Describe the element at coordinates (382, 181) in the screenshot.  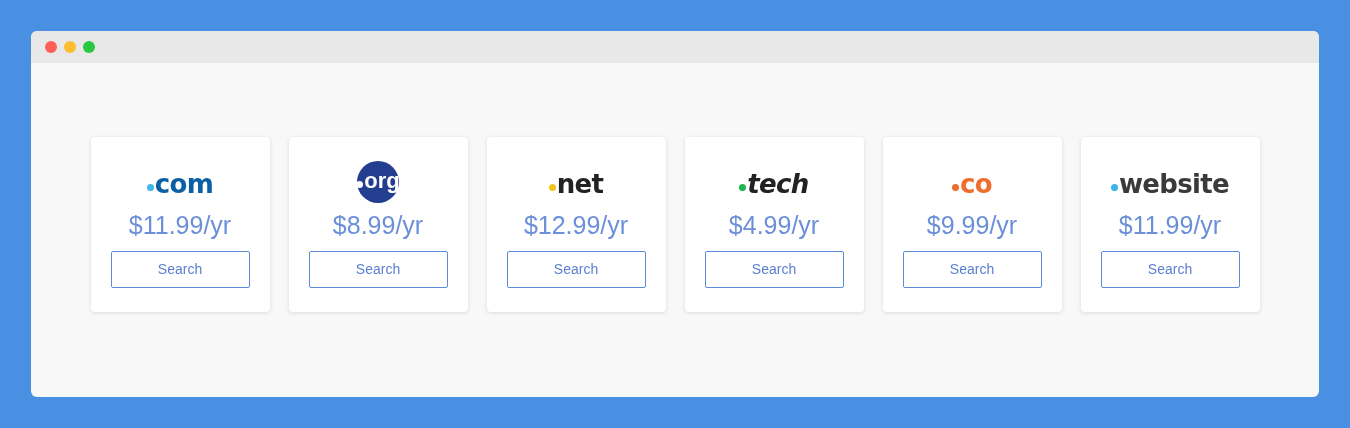
I see `logo-text: org` at that location.